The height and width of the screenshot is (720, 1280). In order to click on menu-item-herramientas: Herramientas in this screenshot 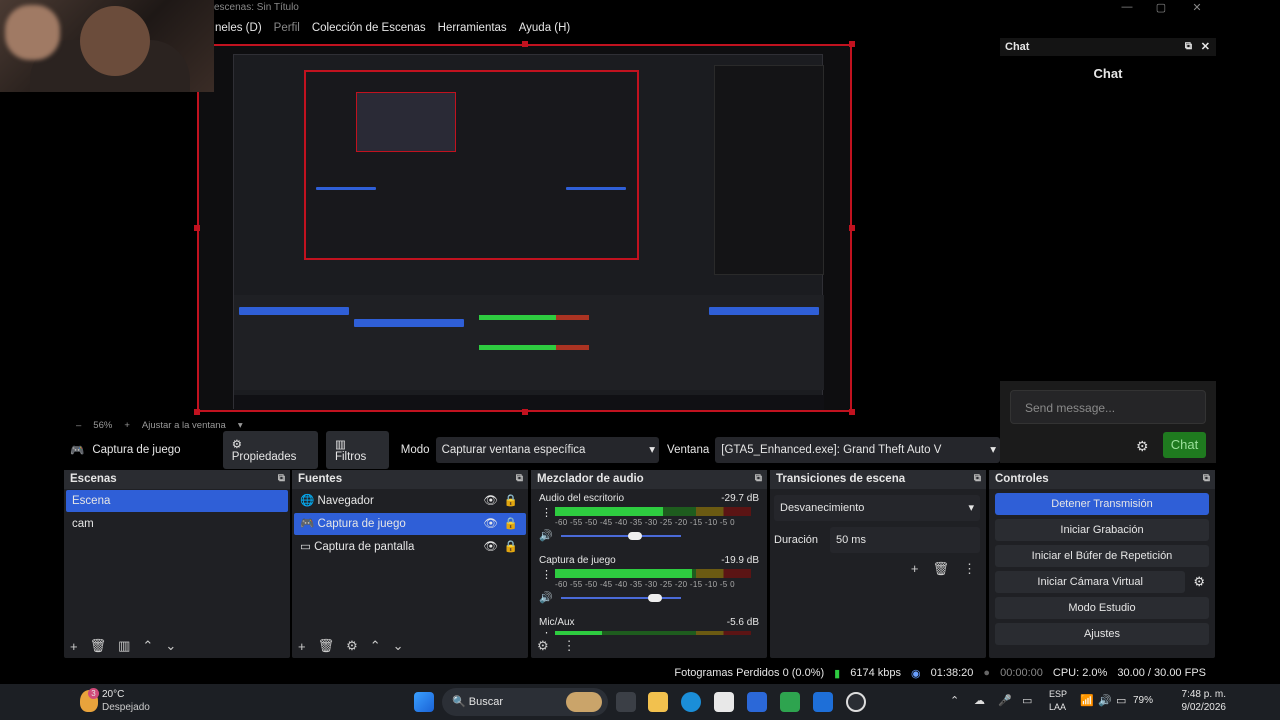, I will do `click(472, 28)`.